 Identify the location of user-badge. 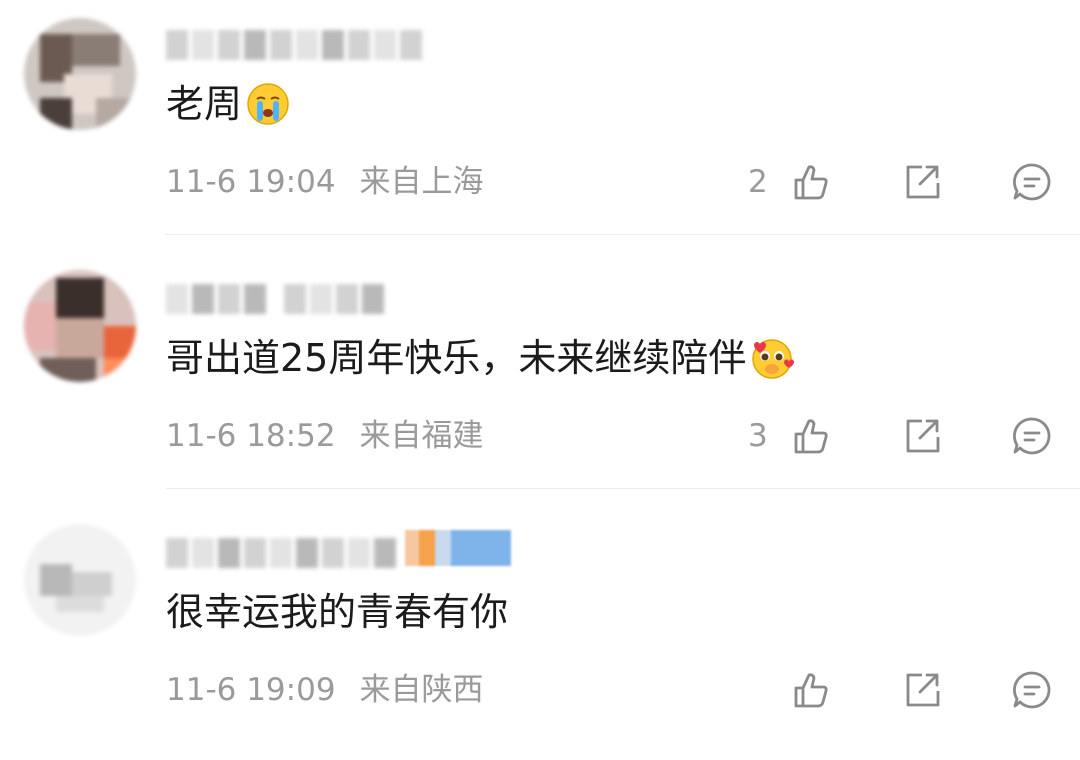
(458, 548).